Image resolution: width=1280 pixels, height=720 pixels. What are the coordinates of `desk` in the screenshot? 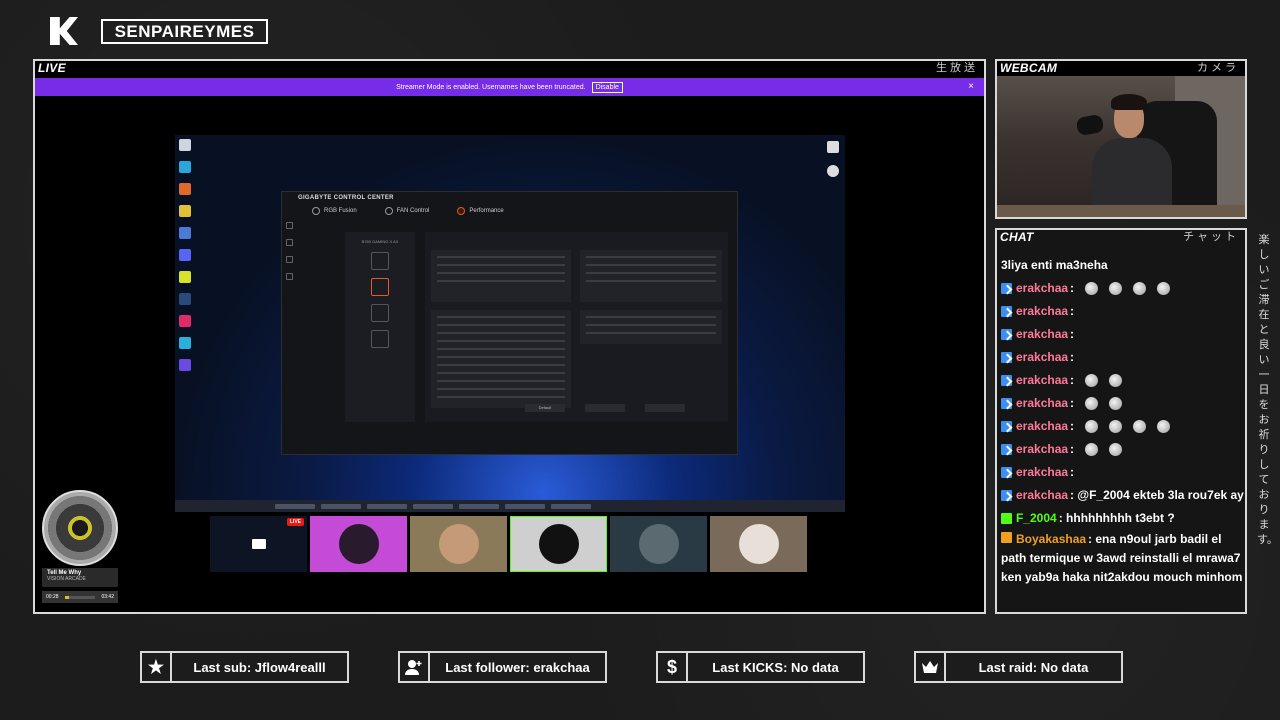 It's located at (1121, 211).